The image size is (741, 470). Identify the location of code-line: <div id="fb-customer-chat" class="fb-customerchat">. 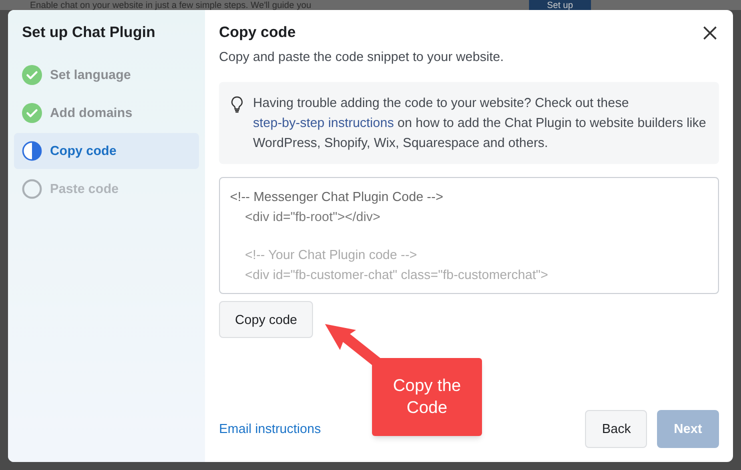
(396, 274).